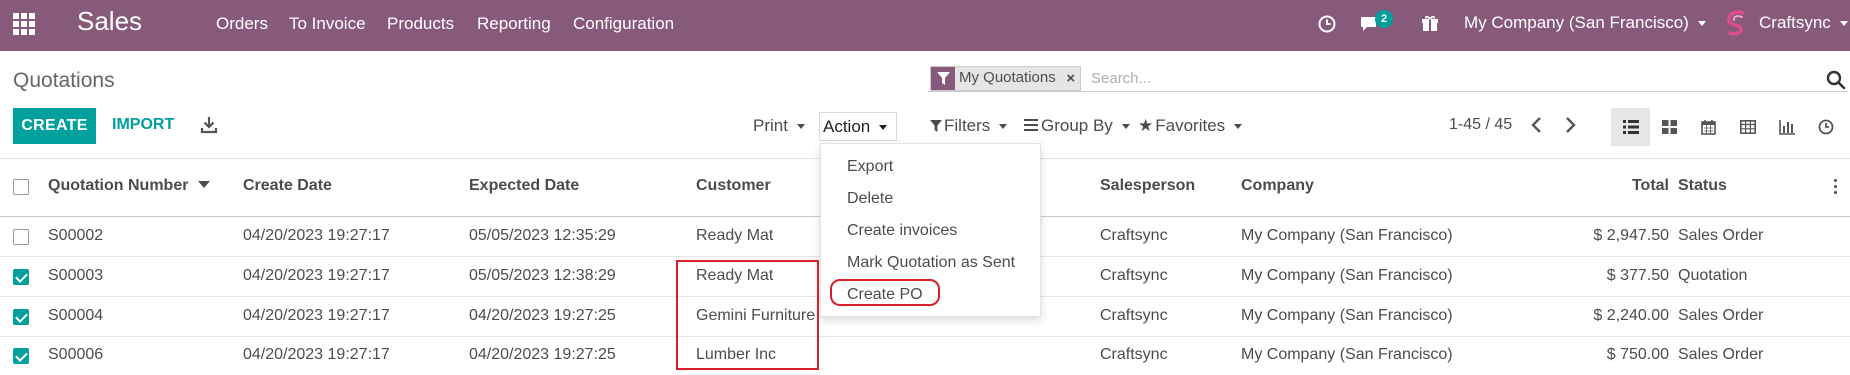 The height and width of the screenshot is (375, 1850). Describe the element at coordinates (1539, 126) in the screenshot. I see `chevron-left-icon` at that location.